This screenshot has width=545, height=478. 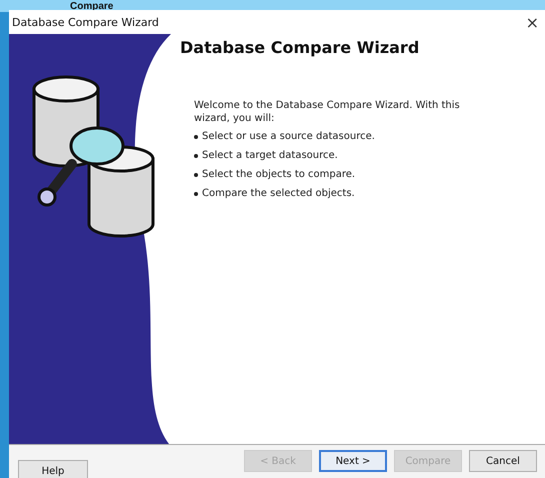 I want to click on wizard-button: Cancel, so click(x=503, y=461).